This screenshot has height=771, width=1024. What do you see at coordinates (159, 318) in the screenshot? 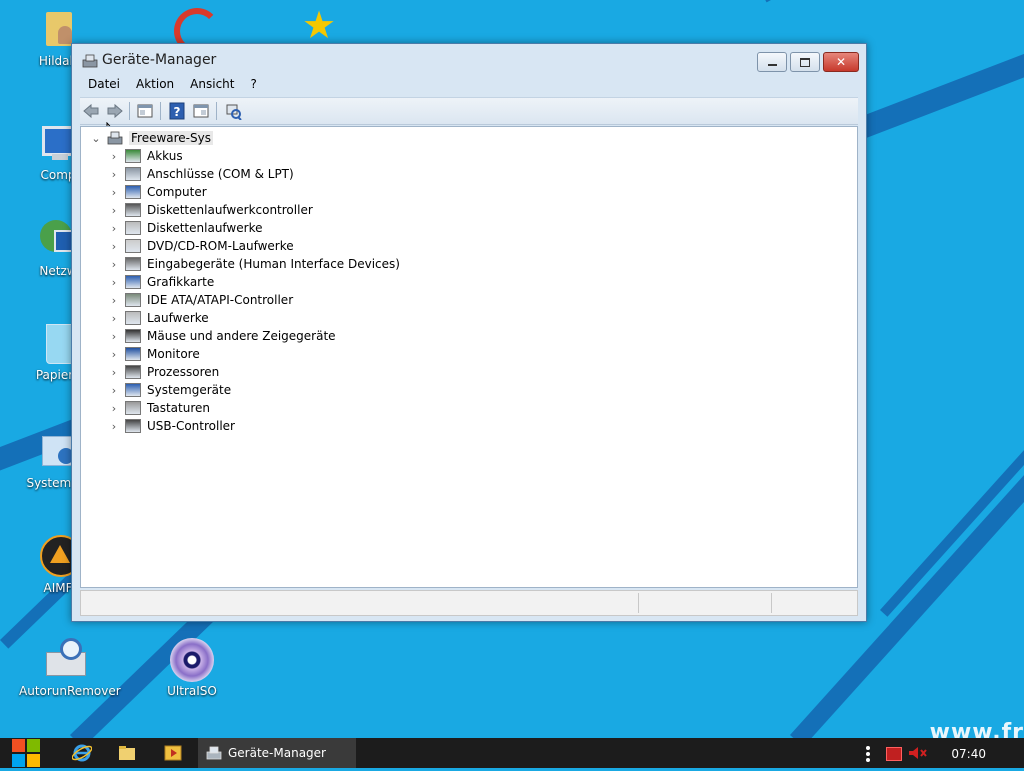
I see `tree-item: › Laufwerke` at bounding box center [159, 318].